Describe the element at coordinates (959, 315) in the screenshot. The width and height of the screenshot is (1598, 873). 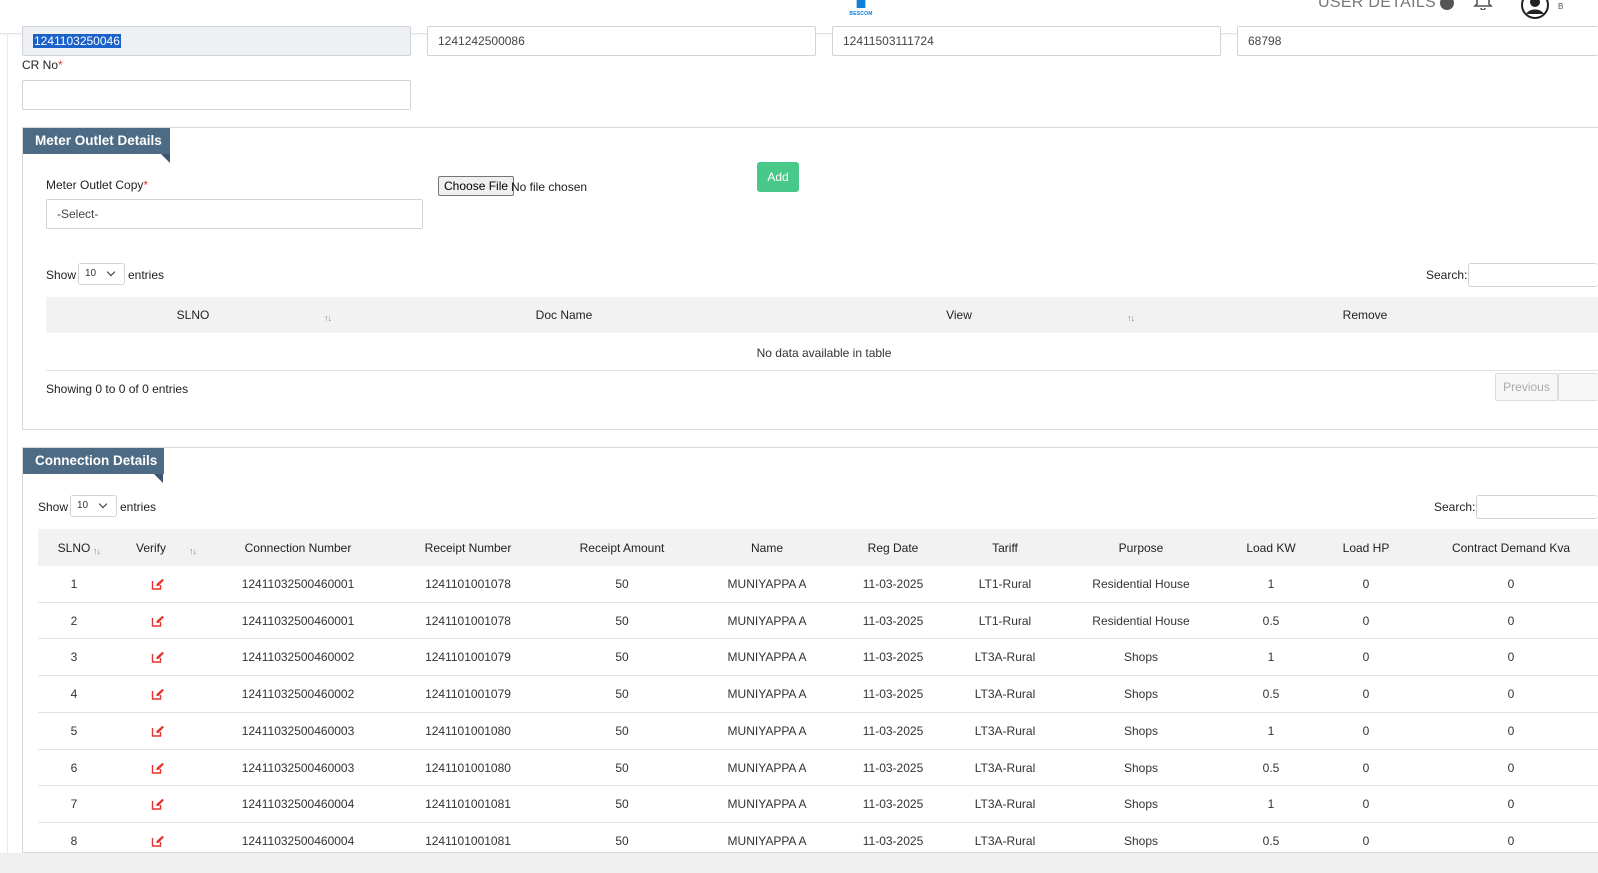
I see `col-view: View` at that location.